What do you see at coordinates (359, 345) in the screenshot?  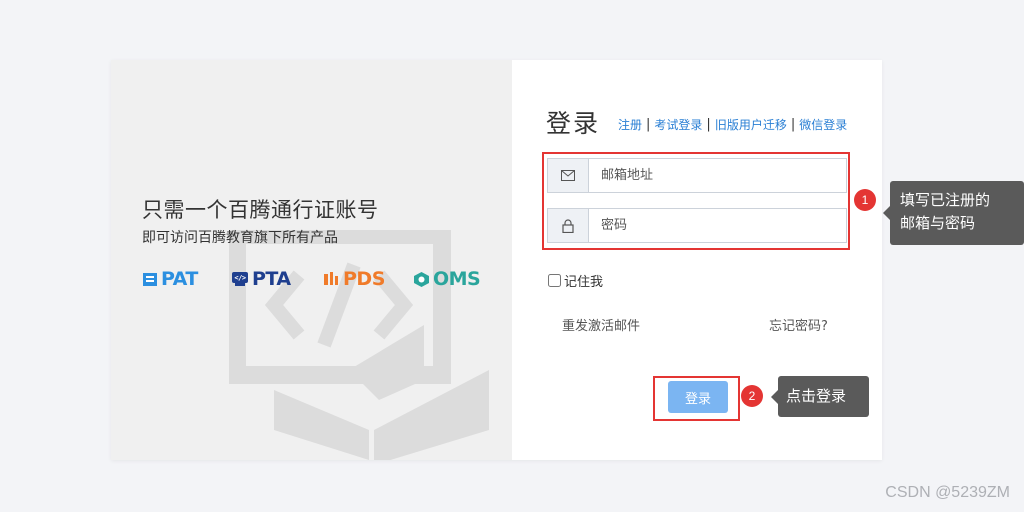 I see `code-book-illustration-icon` at bounding box center [359, 345].